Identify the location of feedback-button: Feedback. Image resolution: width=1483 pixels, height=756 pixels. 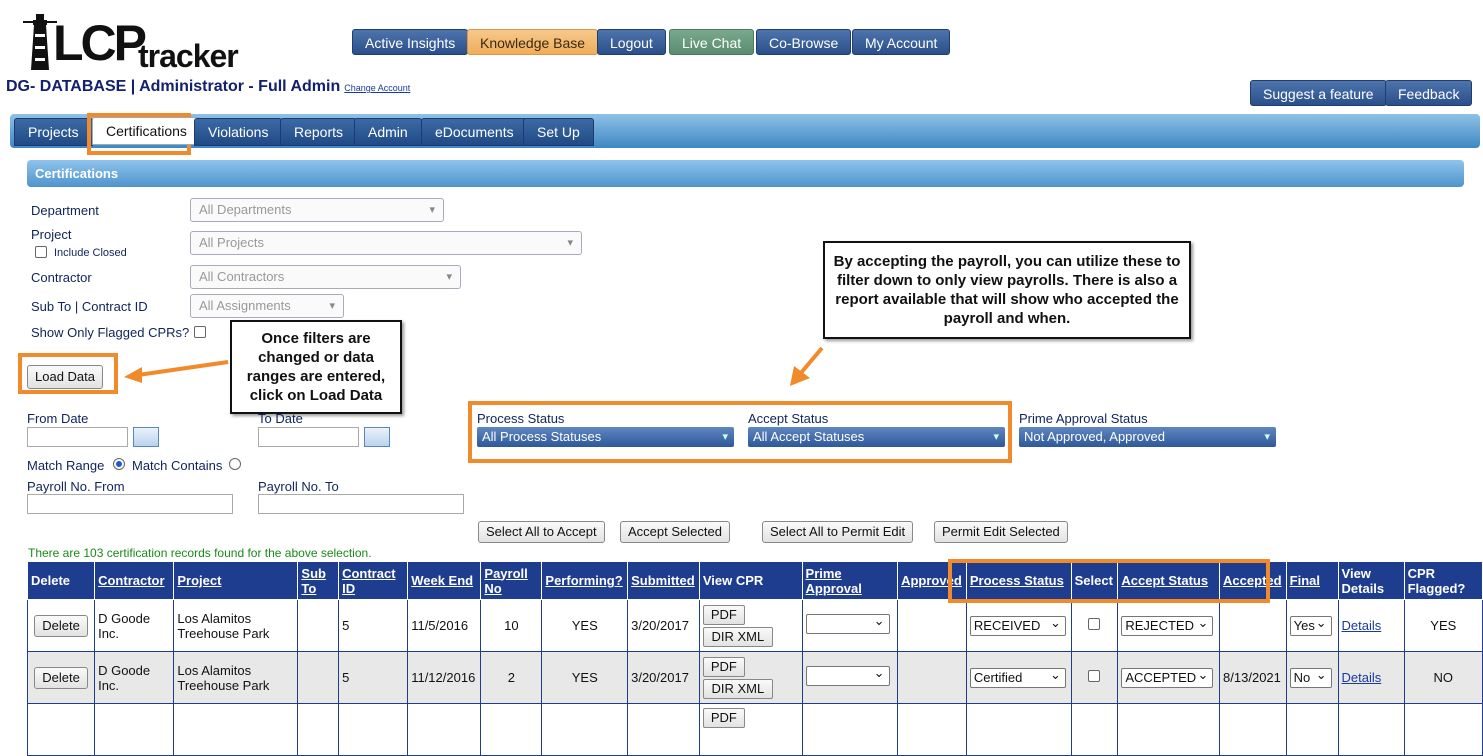
(1429, 93).